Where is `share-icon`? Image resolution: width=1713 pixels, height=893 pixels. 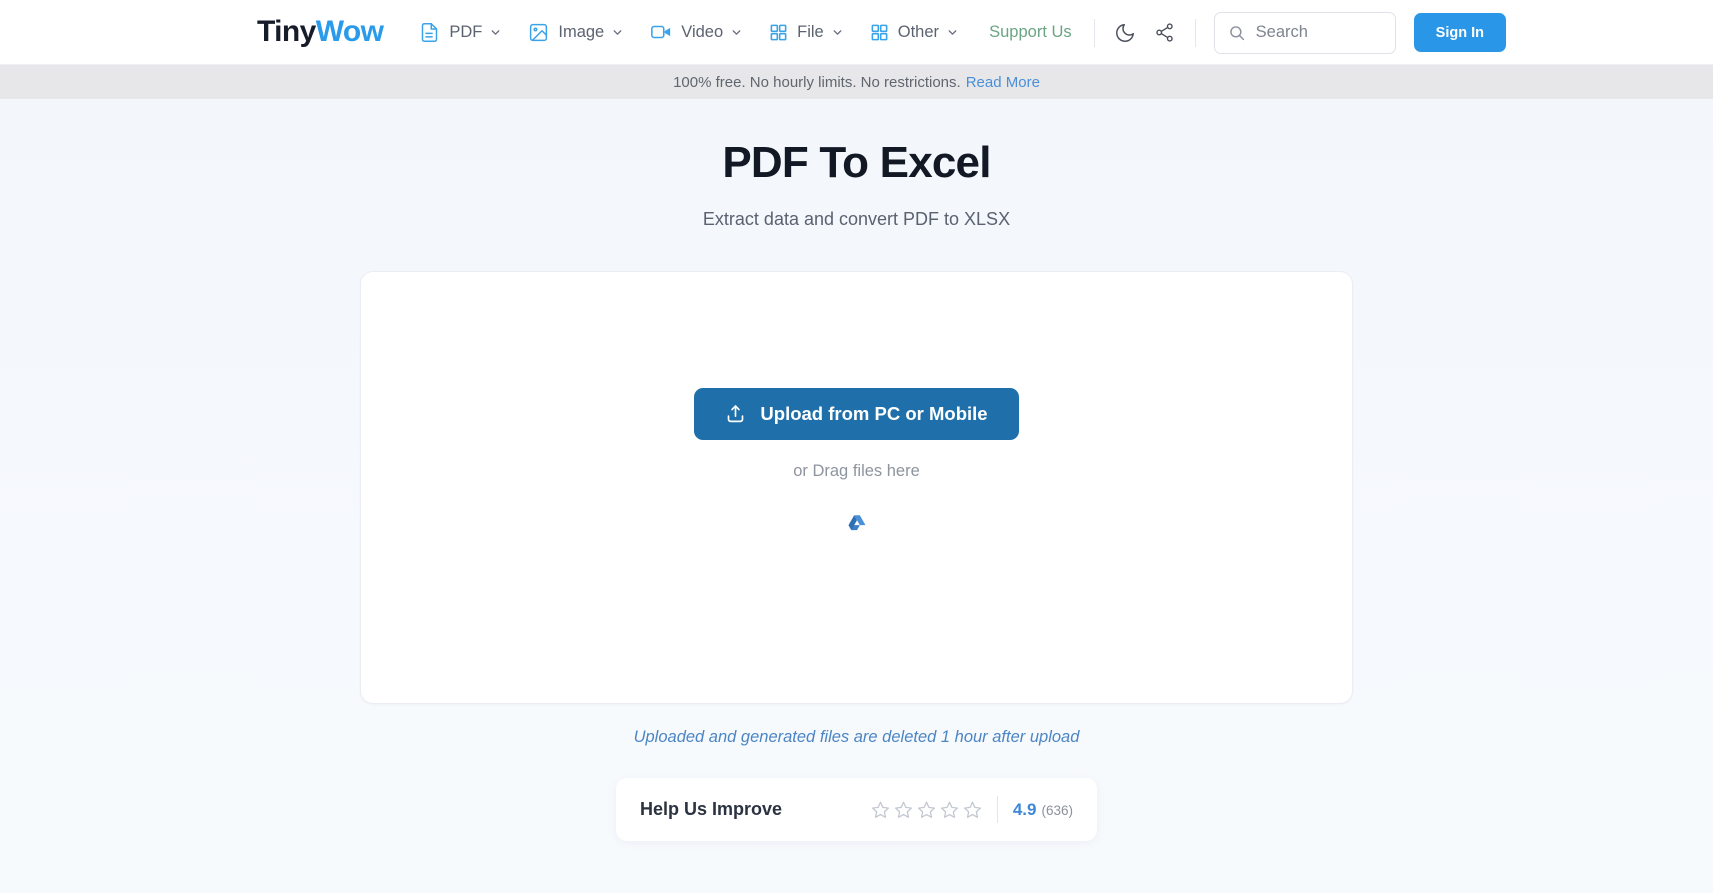
share-icon is located at coordinates (1165, 33).